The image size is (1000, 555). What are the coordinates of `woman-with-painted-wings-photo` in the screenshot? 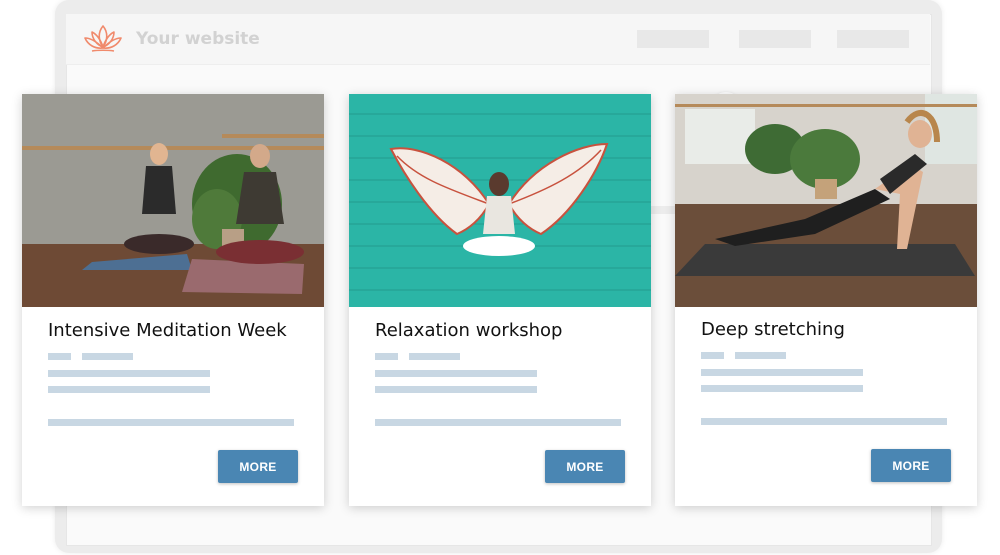 It's located at (500, 200).